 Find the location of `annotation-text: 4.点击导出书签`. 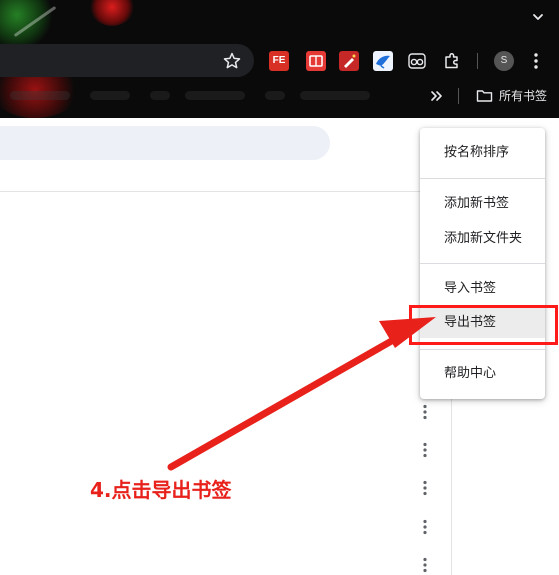

annotation-text: 4.点击导出书签 is located at coordinates (161, 490).